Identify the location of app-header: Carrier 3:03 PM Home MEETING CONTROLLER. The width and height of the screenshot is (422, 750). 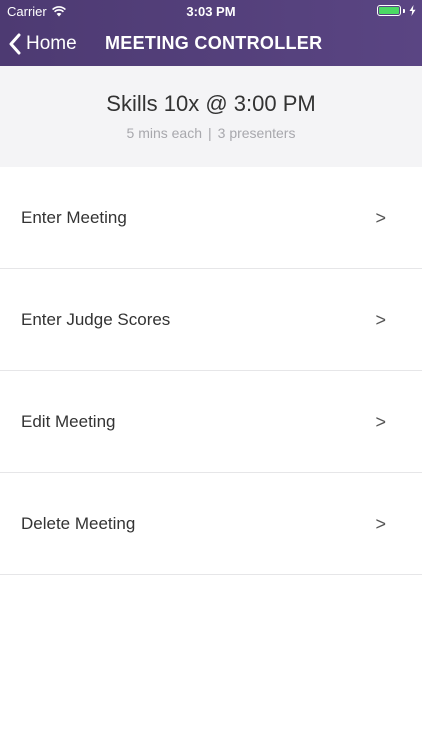
(211, 33).